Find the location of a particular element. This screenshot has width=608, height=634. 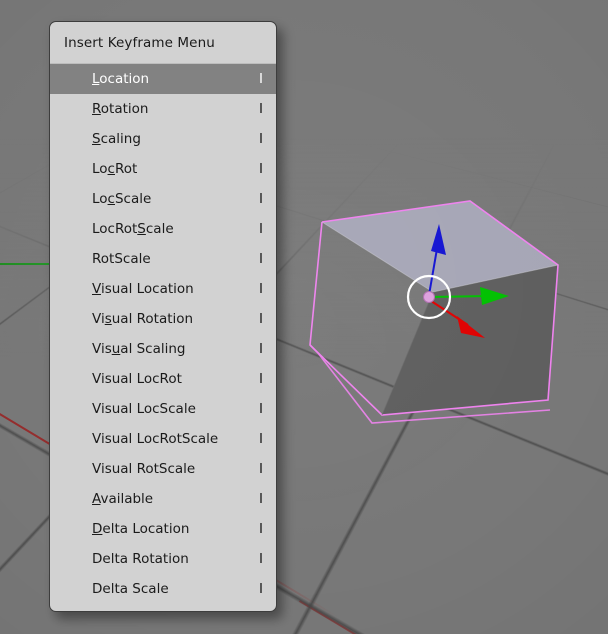

menu-item-location: Location I is located at coordinates (163, 79).